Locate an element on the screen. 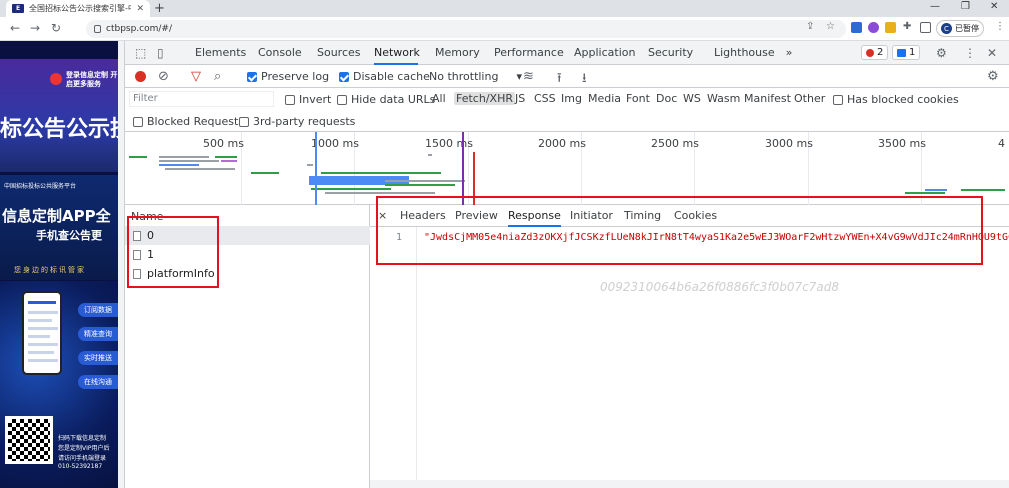  network-settings-icon: ⚙ is located at coordinates (993, 76).